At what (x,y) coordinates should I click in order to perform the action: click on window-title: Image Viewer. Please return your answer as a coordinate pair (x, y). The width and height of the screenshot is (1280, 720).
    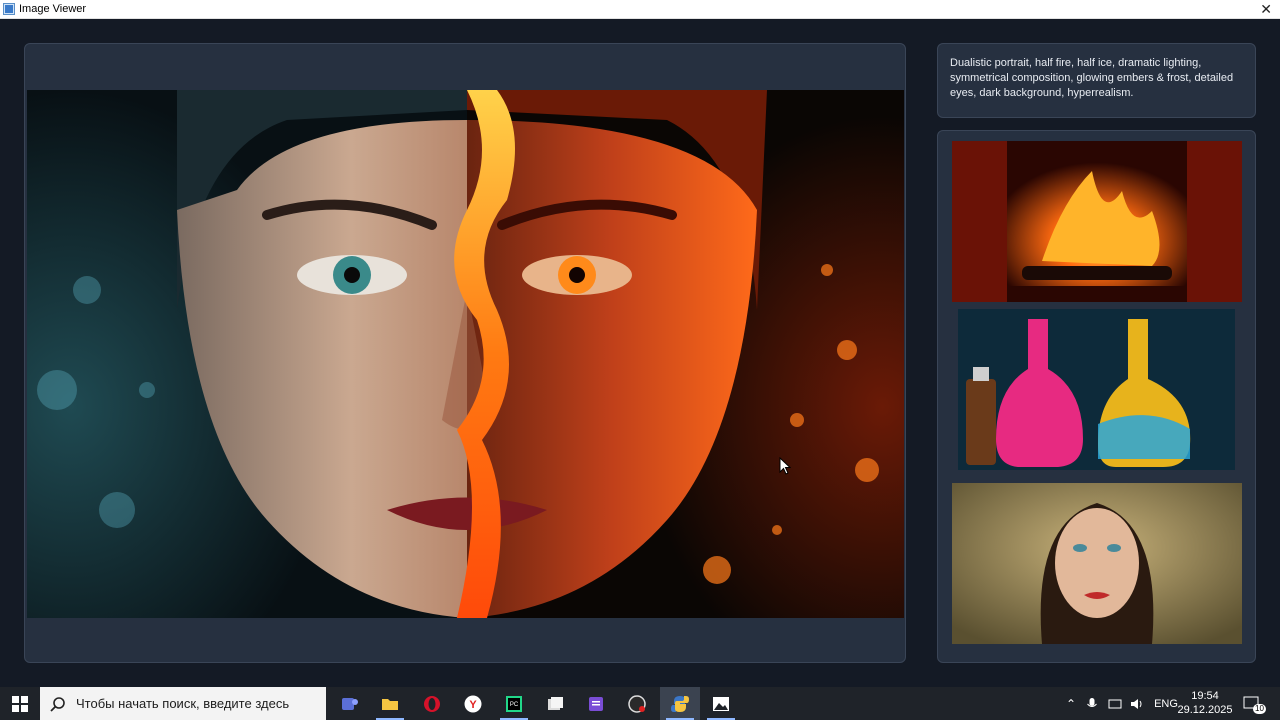
    Looking at the image, I should click on (53, 9).